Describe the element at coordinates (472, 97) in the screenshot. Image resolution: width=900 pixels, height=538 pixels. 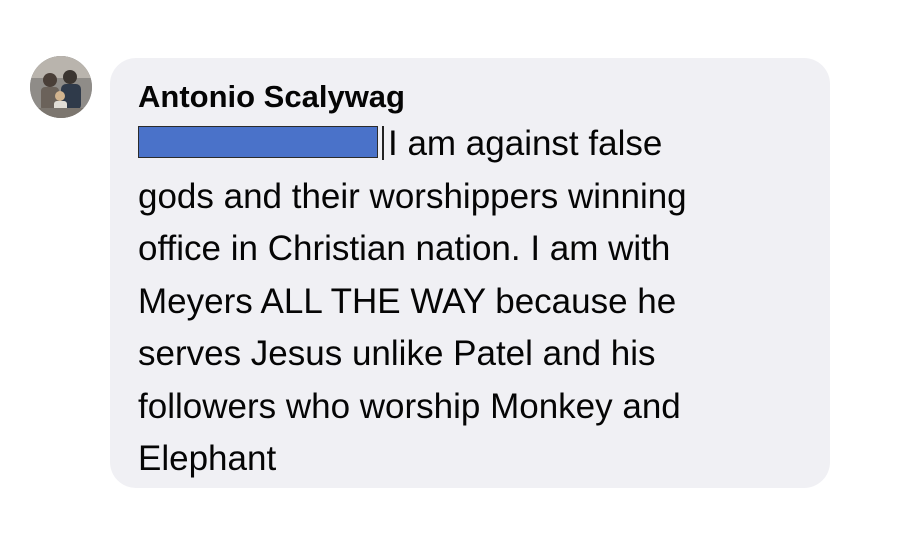
I see `author-name-link: Antonio Scalywag` at that location.